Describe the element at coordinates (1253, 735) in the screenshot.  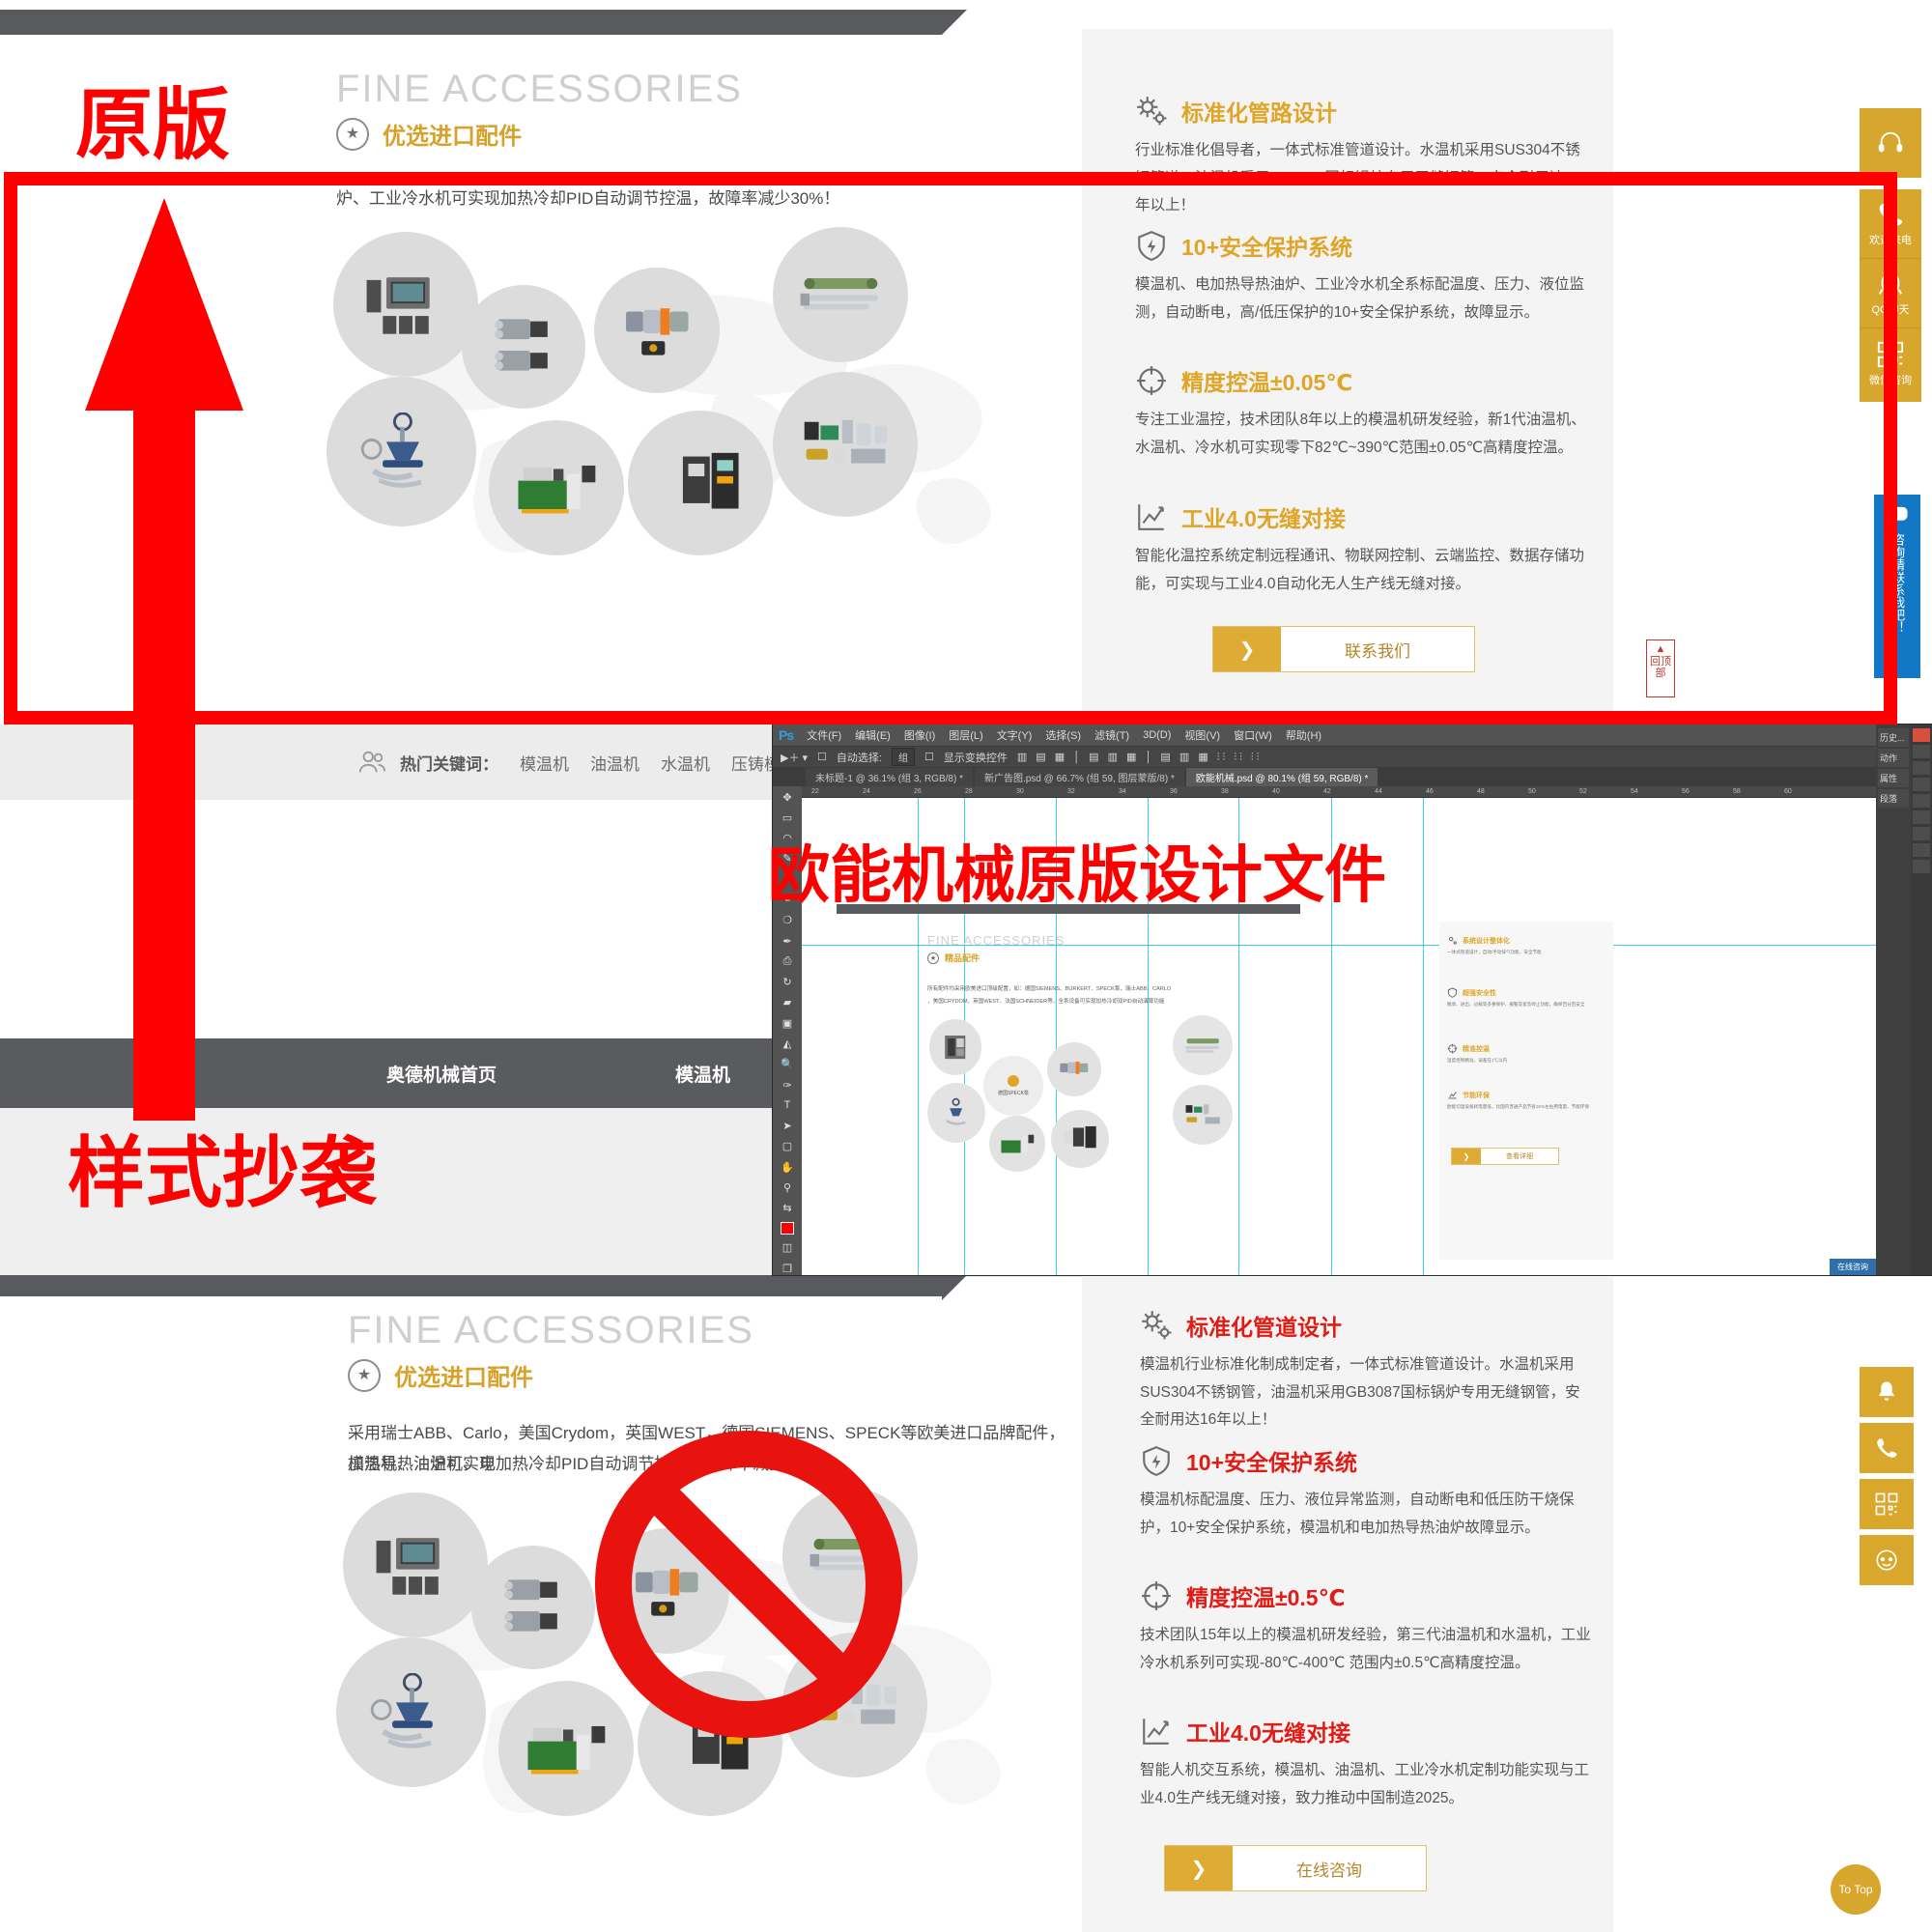
I see `menu-window: 窗口(W)` at that location.